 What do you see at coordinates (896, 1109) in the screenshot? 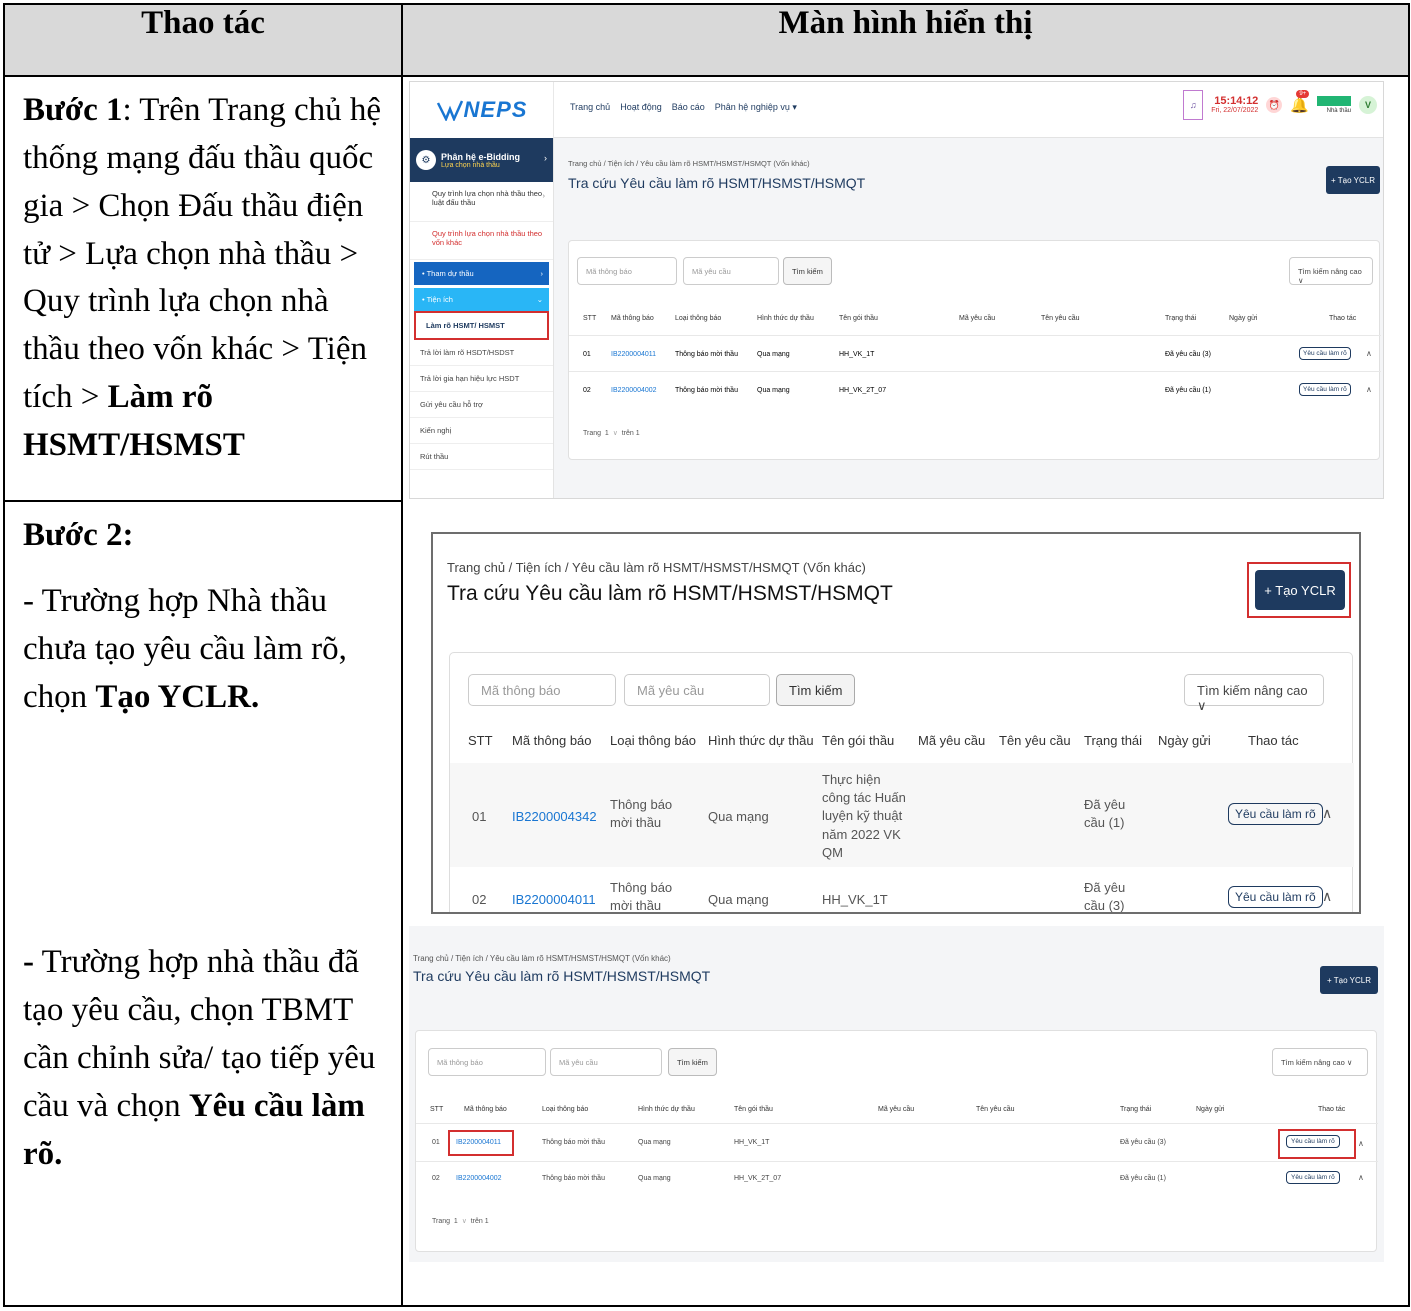
I see `col-request-code: Mã yêu cầu` at bounding box center [896, 1109].